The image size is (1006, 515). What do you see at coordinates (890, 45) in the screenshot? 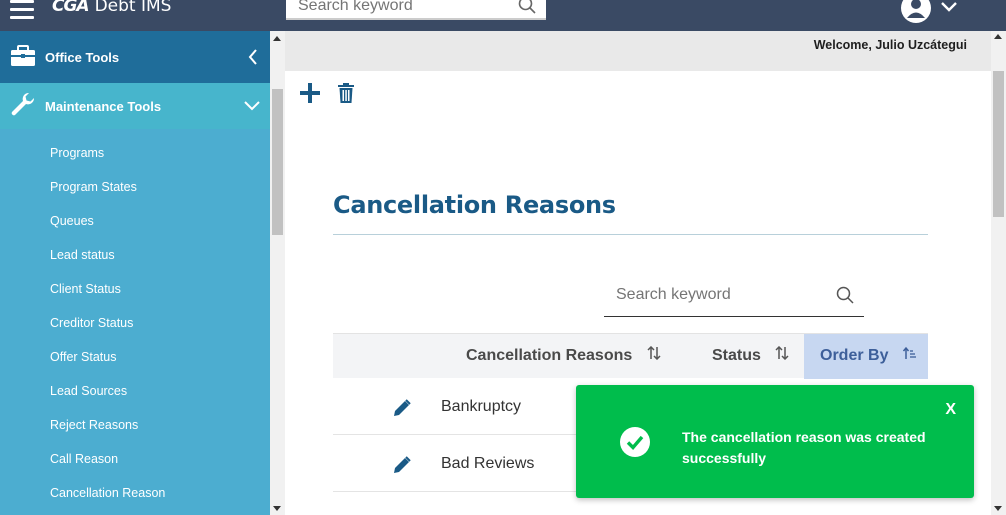
I see `welcome-message: Welcome, Julio Uzcátegui` at bounding box center [890, 45].